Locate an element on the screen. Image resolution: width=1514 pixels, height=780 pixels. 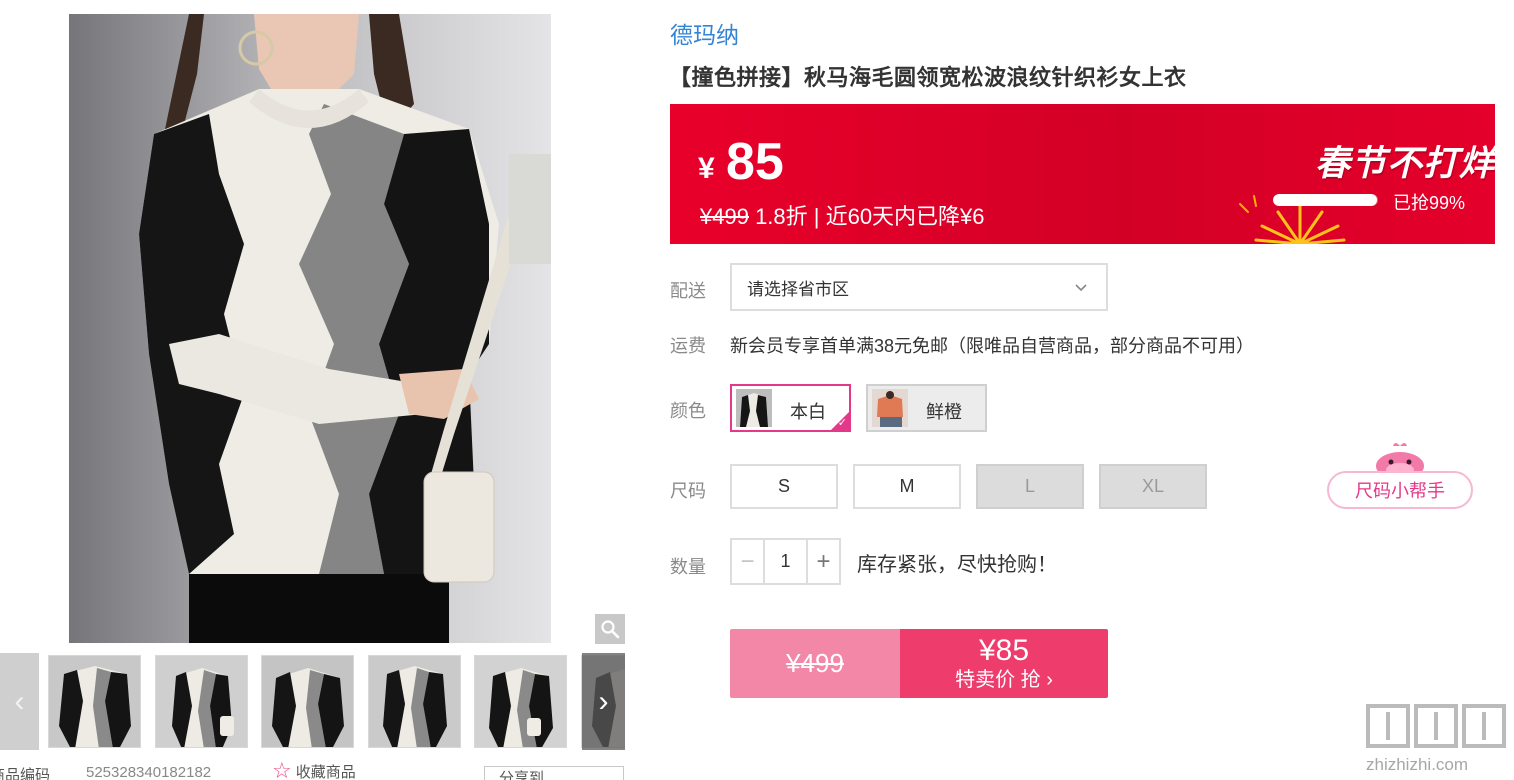
magnifier-icon is located at coordinates (610, 629).